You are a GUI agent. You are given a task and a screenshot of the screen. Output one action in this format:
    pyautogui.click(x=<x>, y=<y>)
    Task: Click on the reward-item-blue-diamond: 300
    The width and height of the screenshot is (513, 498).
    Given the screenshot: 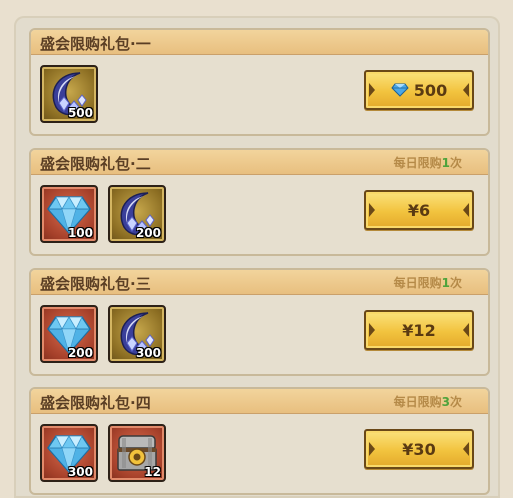 What is the action you would take?
    pyautogui.click(x=69, y=453)
    